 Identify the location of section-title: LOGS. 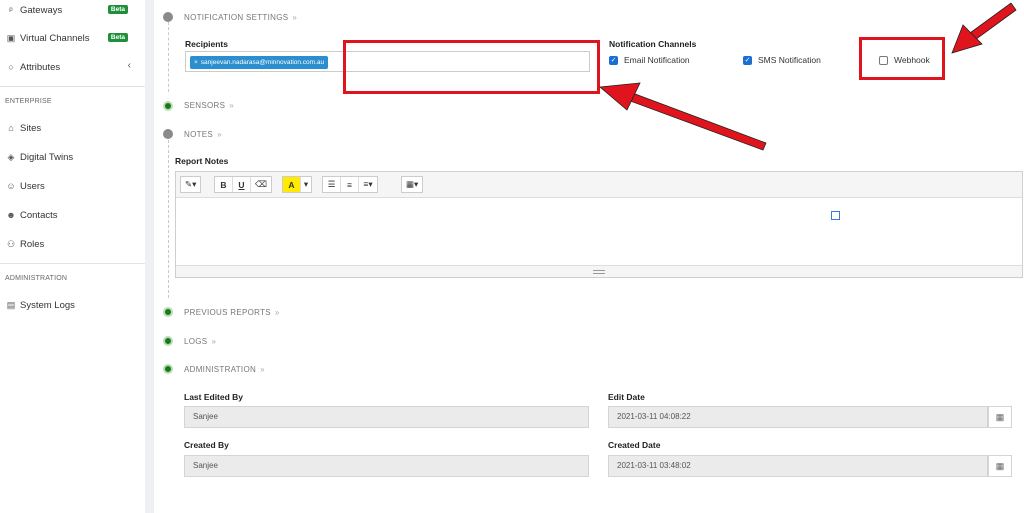
(196, 341).